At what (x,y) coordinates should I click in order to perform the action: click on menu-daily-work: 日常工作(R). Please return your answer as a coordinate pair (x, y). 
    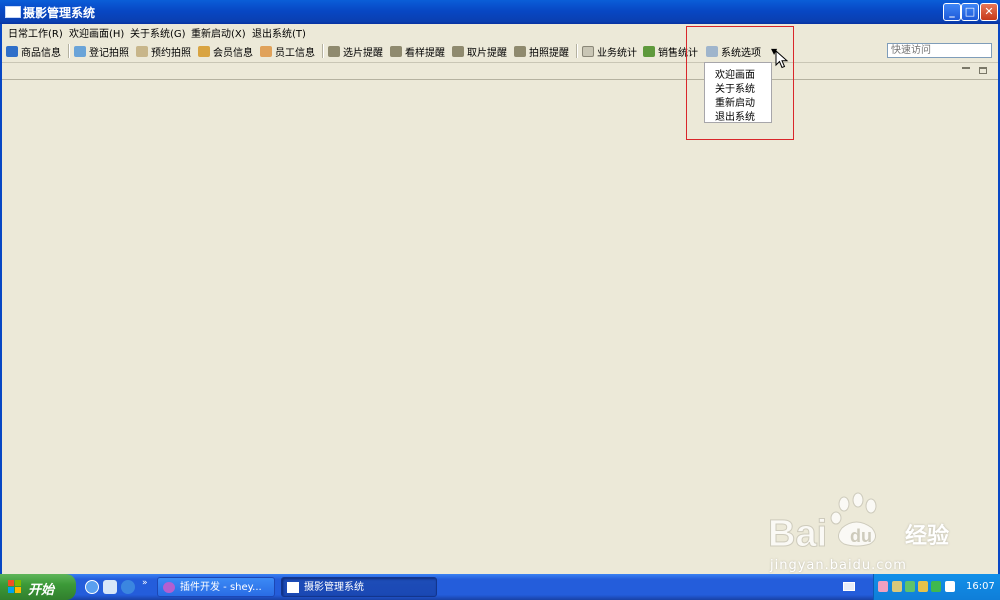
    Looking at the image, I should click on (35, 32).